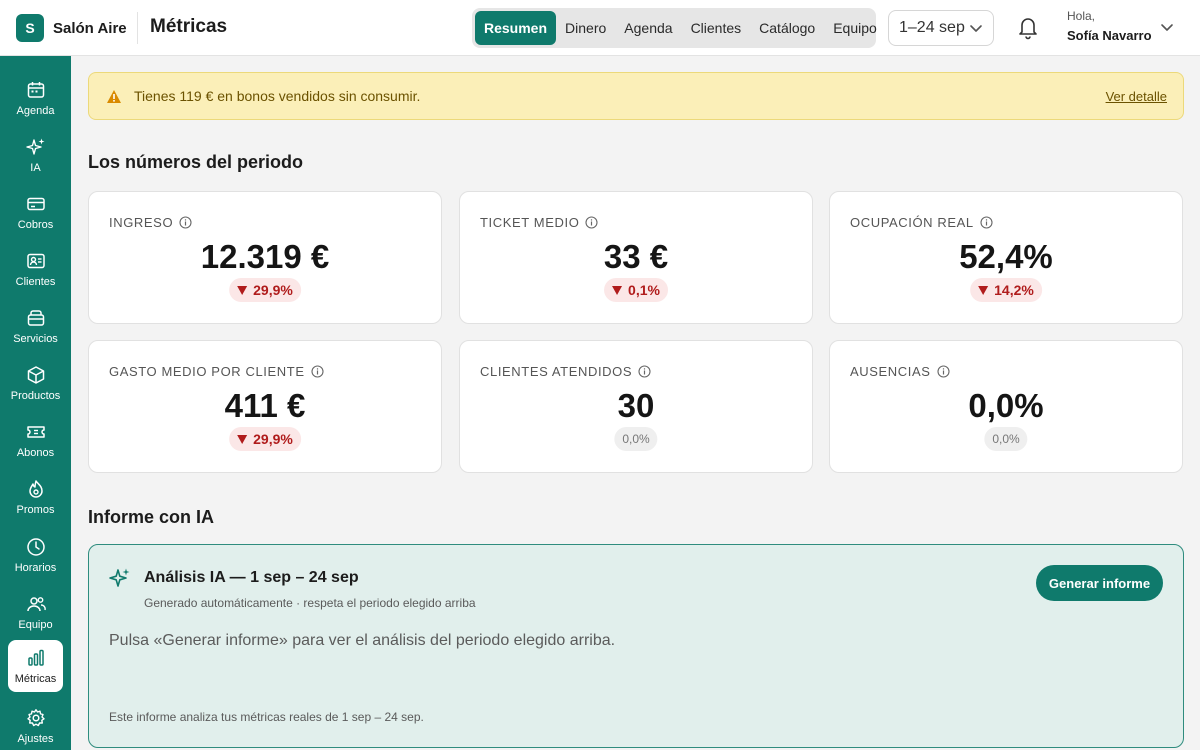  I want to click on credit-card-icon, so click(36, 204).